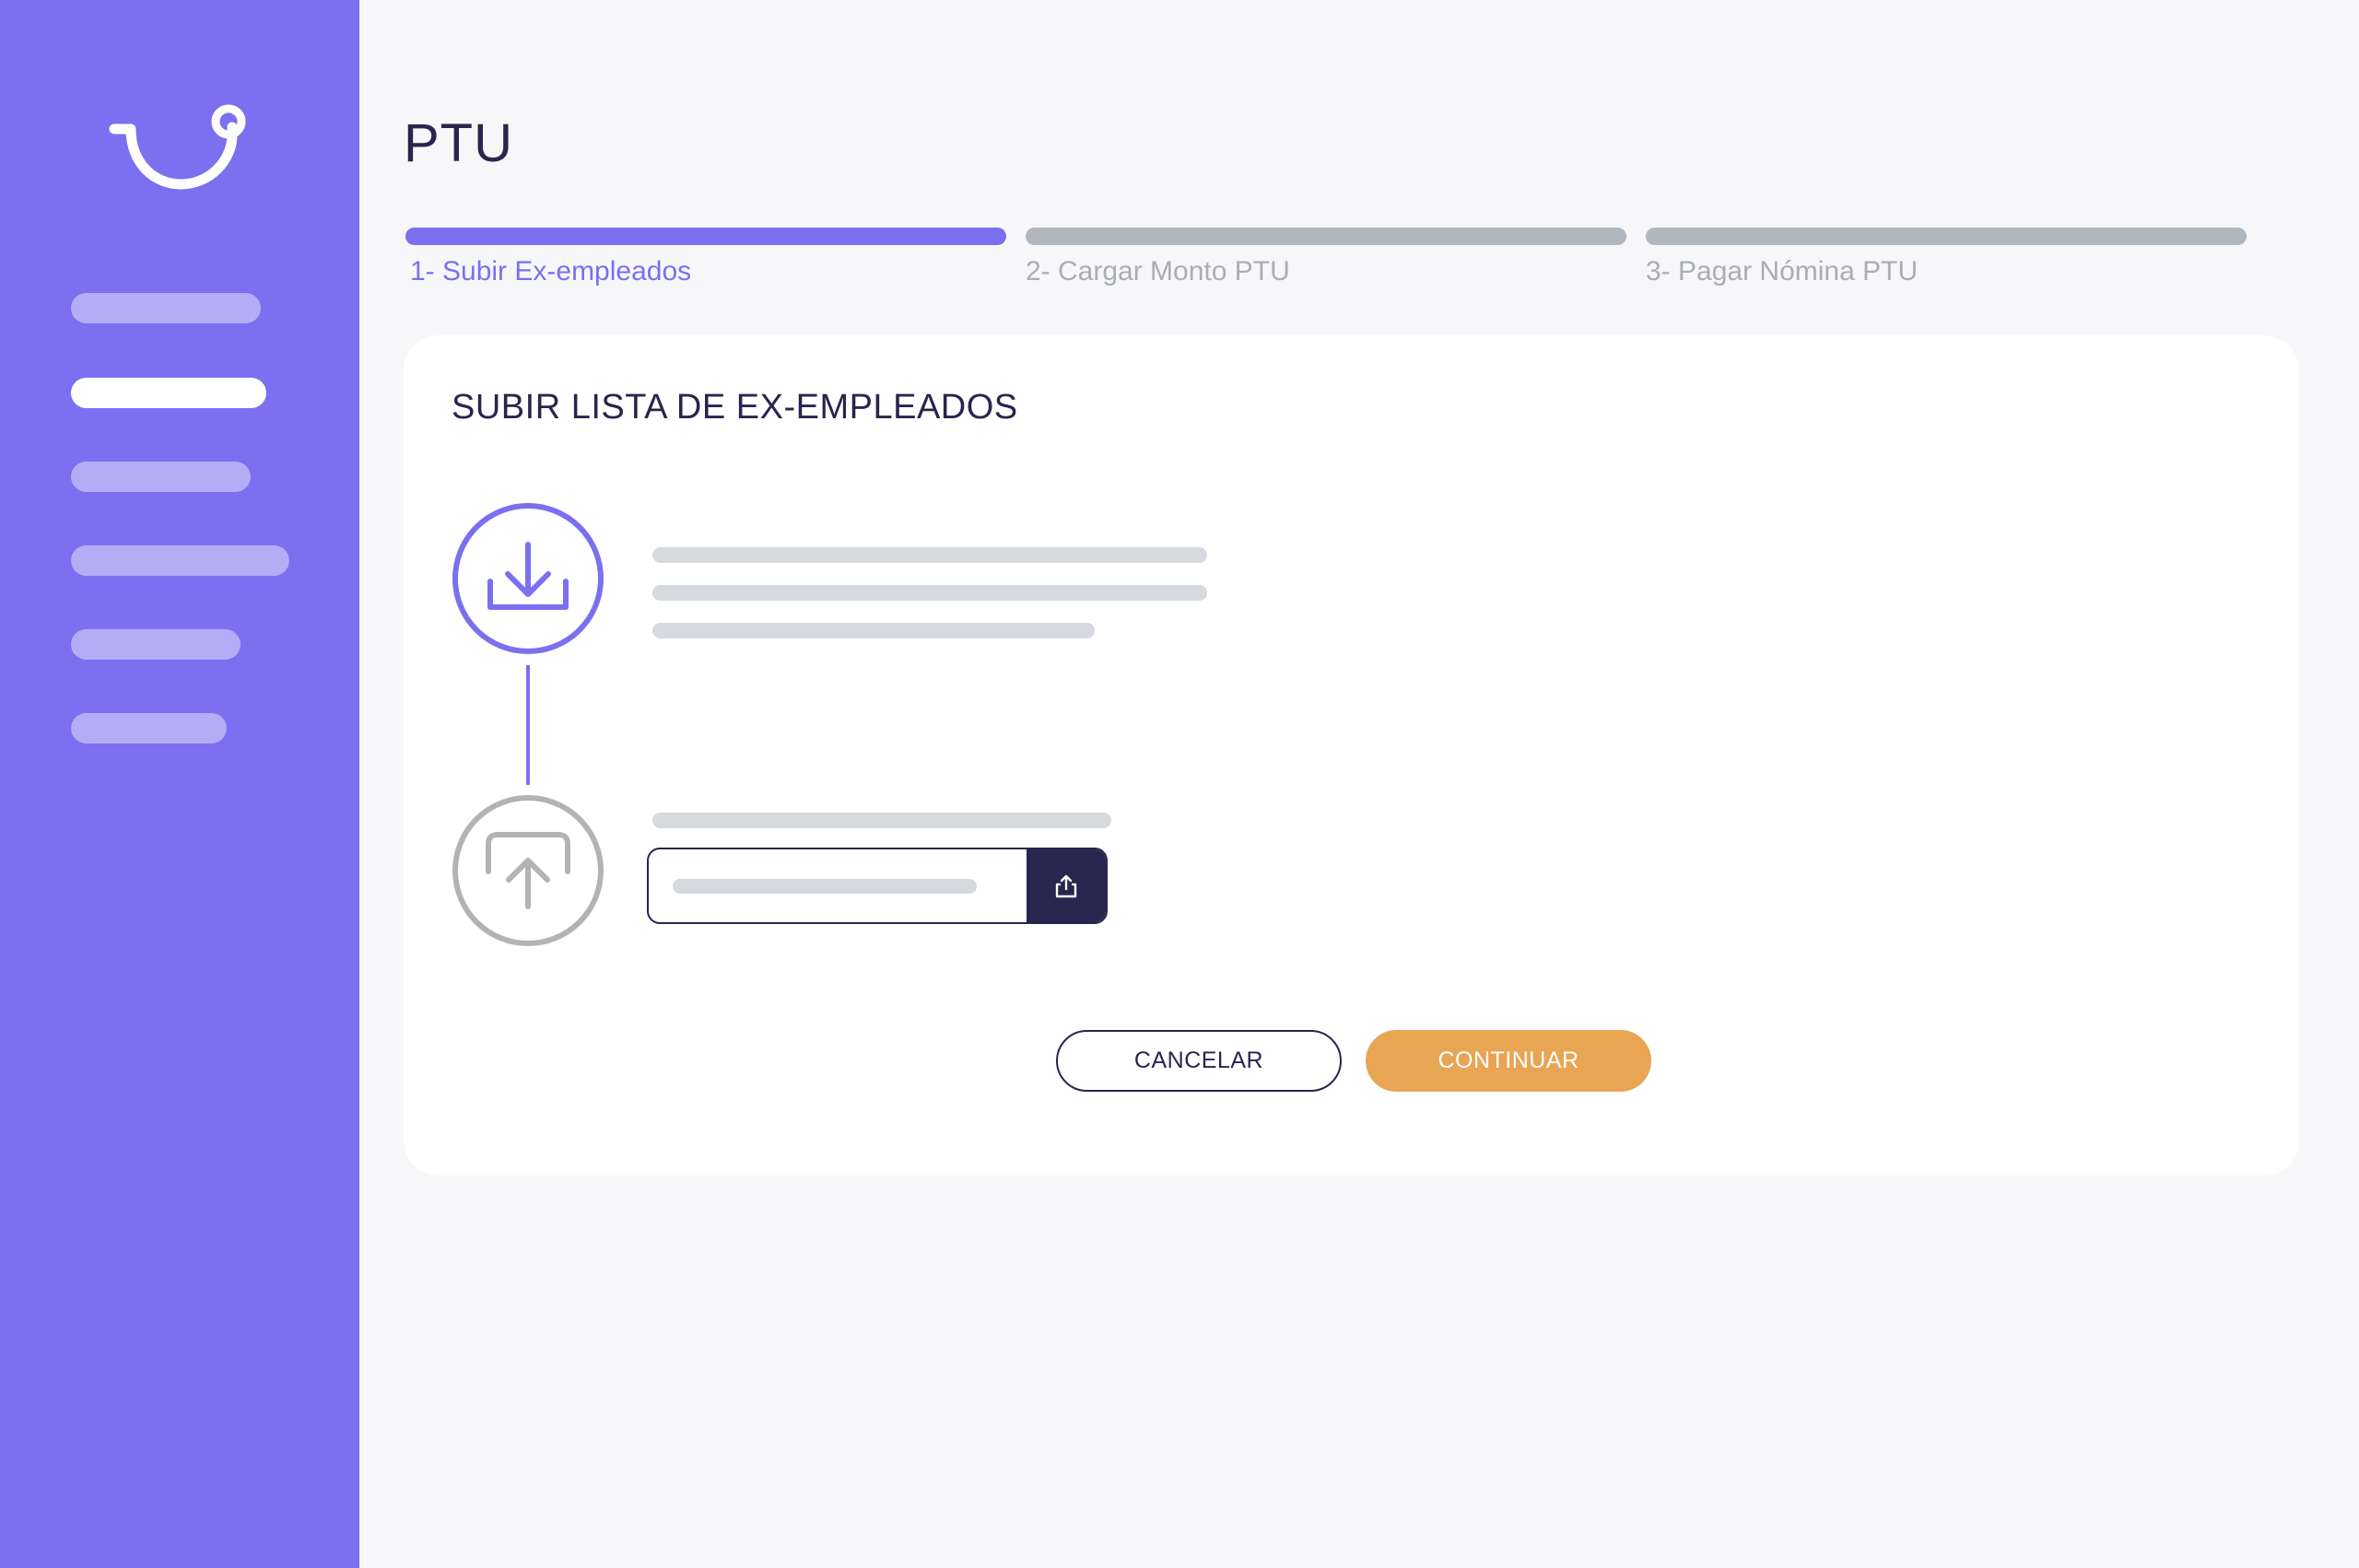 The width and height of the screenshot is (2359, 1568). I want to click on step-2-label: 2- Cargar Monto PTU, so click(1158, 272).